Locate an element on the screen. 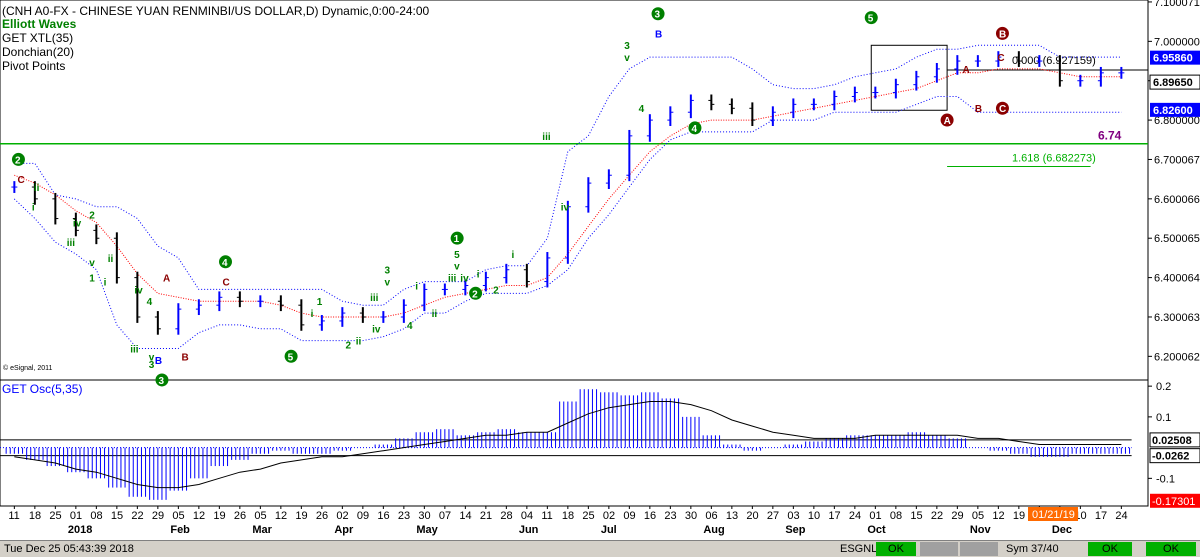 This screenshot has height=557, width=1200. x-axis-label: 18 is located at coordinates (568, 516).